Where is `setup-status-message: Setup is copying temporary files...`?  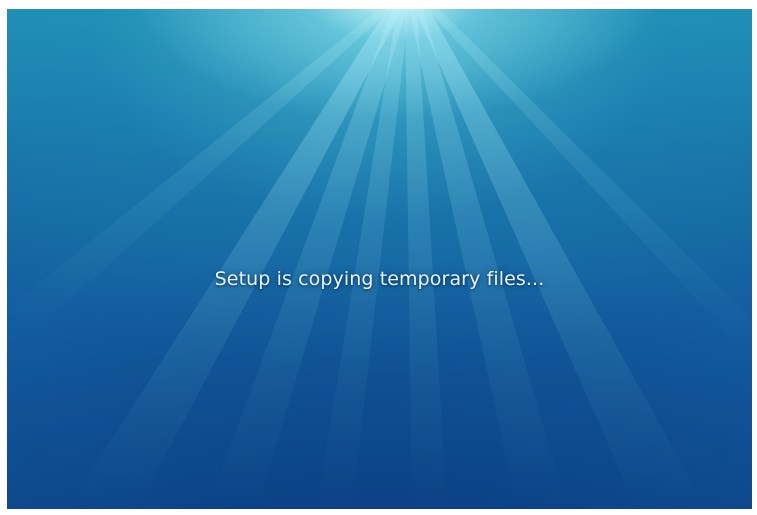
setup-status-message: Setup is copying temporary files... is located at coordinates (379, 279).